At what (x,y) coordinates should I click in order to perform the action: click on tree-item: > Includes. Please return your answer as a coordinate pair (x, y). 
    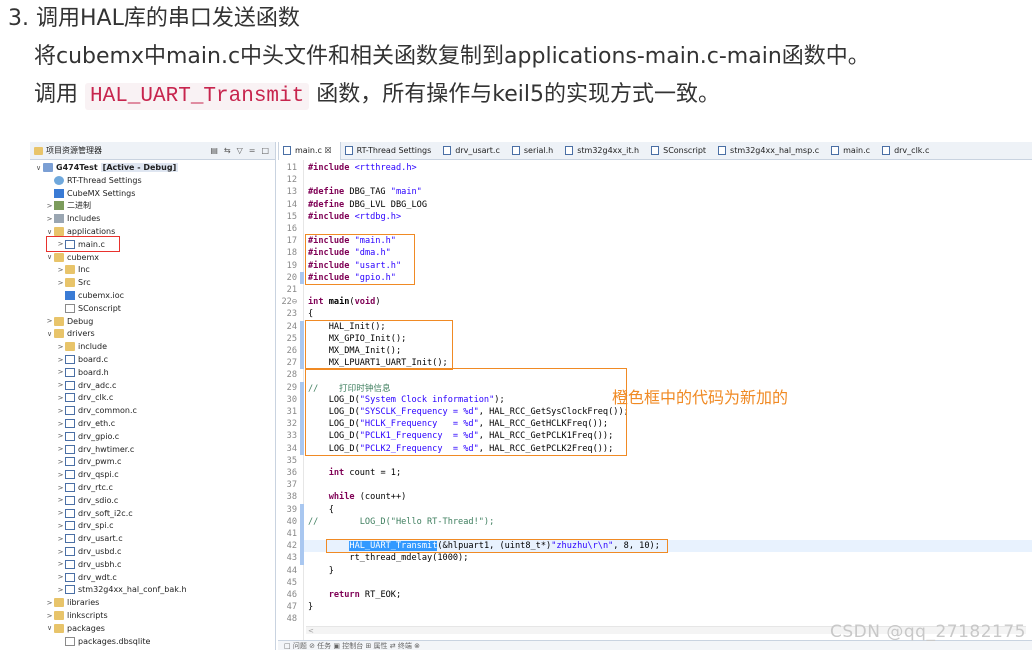
    Looking at the image, I should click on (72, 218).